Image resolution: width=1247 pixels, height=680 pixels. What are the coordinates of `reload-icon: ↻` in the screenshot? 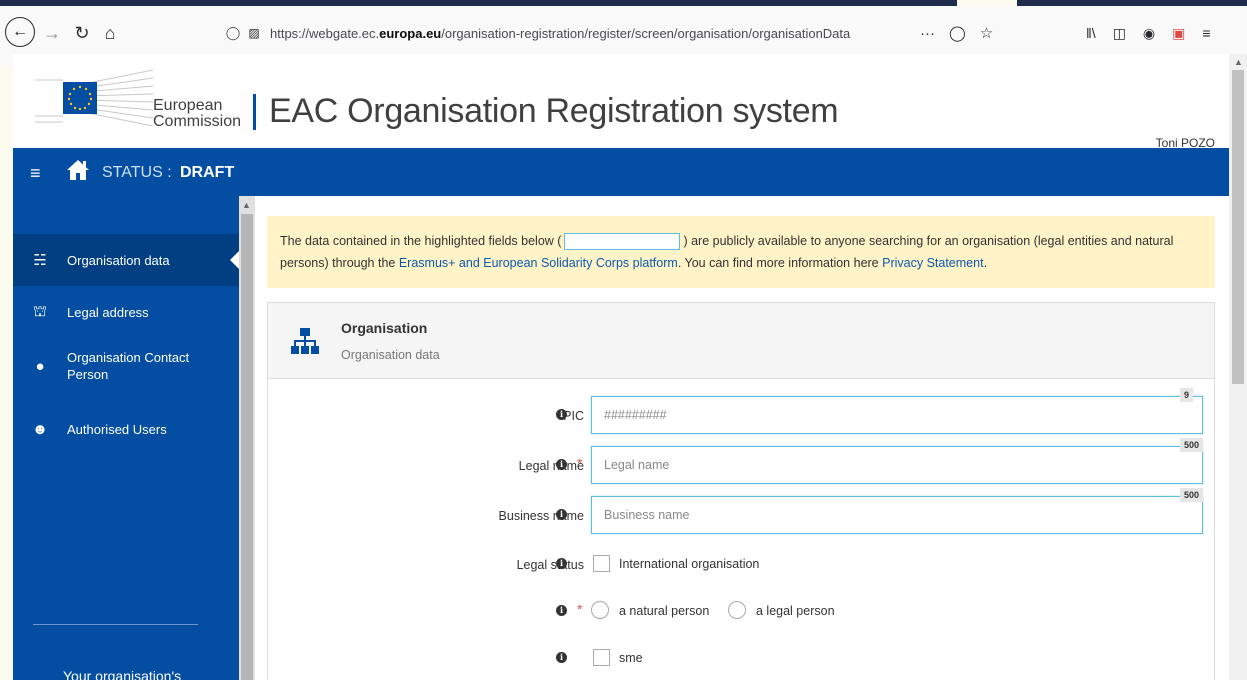 It's located at (82, 33).